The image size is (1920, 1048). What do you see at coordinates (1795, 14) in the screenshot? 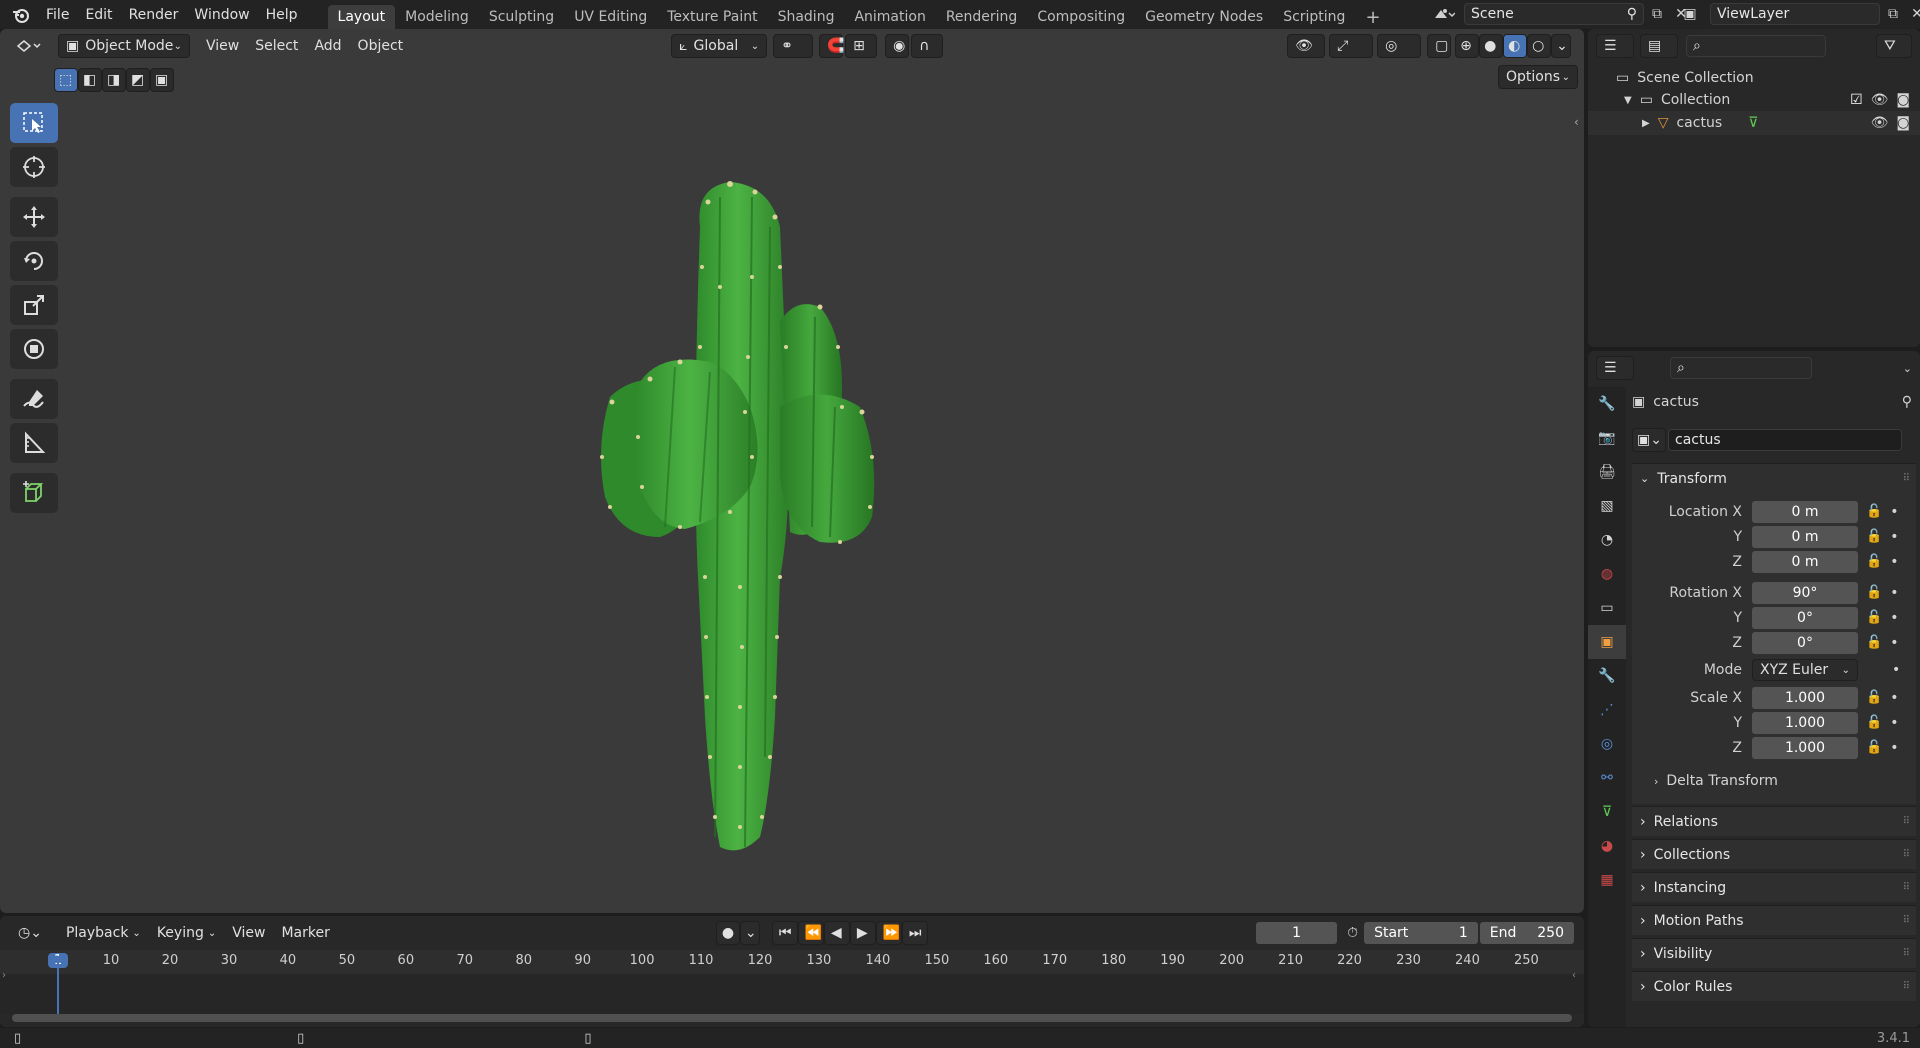
I see `view-layer-name-field: ViewLayer` at bounding box center [1795, 14].